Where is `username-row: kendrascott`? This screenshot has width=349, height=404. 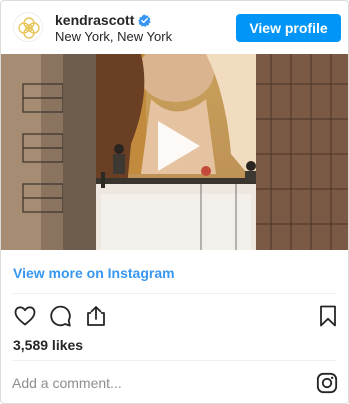 username-row: kendrascott is located at coordinates (103, 20).